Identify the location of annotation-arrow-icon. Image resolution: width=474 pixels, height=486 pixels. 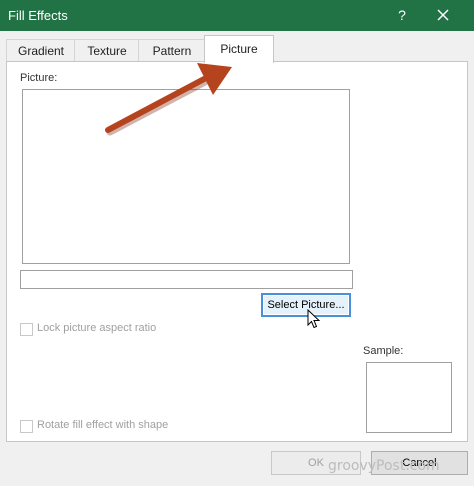
(168, 99).